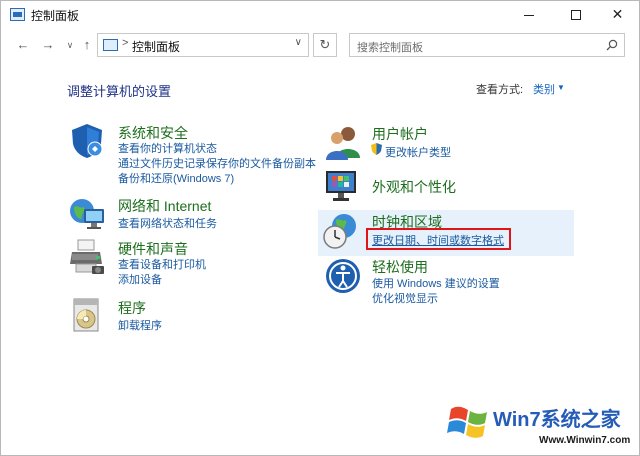  I want to click on link-use-recommended-settings: 使用 Windows 建议的设置, so click(436, 283).